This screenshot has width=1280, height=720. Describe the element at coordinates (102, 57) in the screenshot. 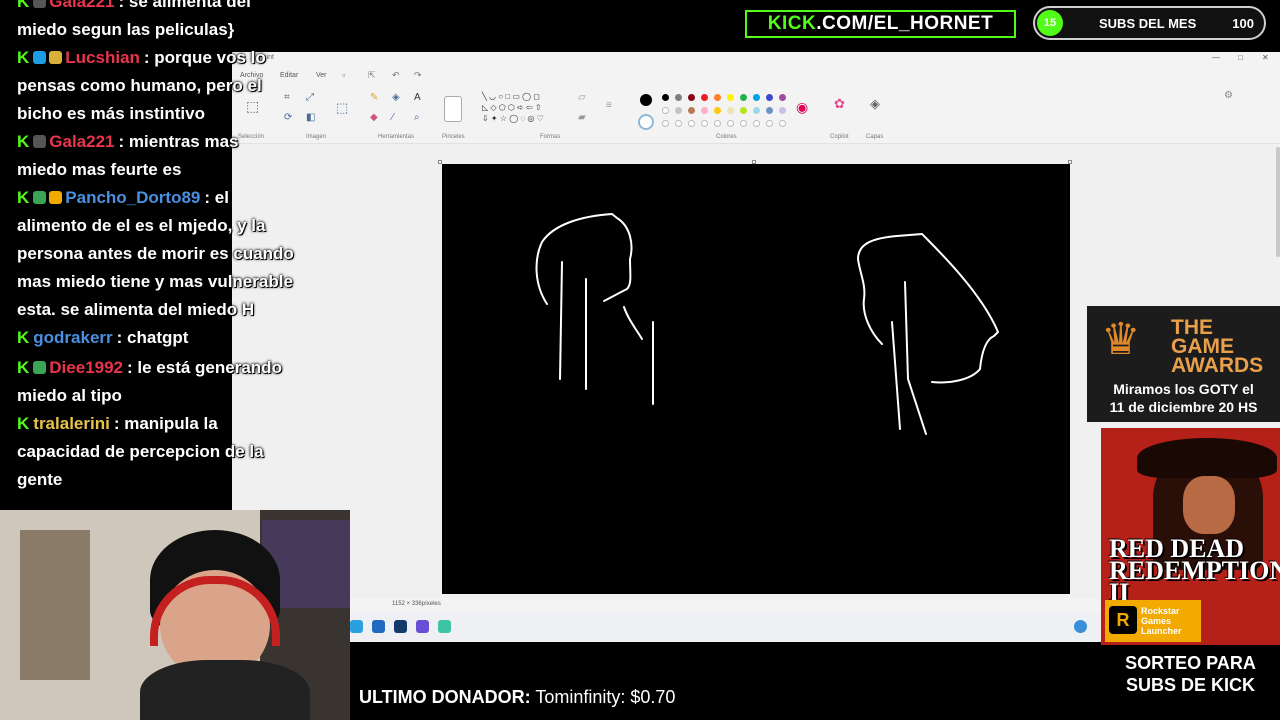

I see `chat-username: Lucshian` at that location.